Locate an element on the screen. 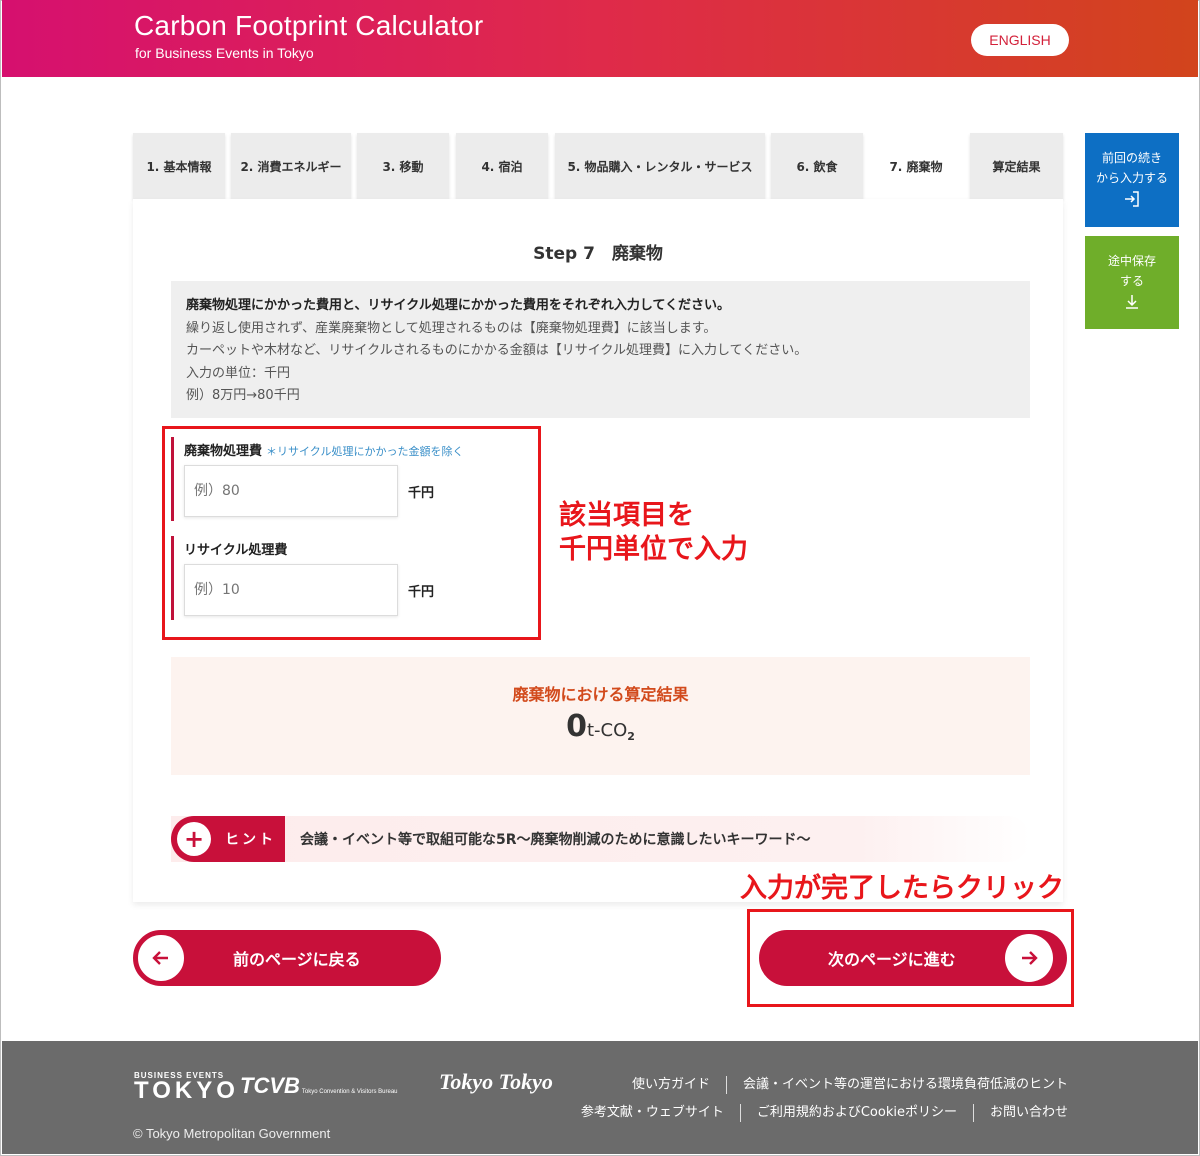 Image resolution: width=1200 pixels, height=1156 pixels. annotation-input-box is located at coordinates (351, 533).